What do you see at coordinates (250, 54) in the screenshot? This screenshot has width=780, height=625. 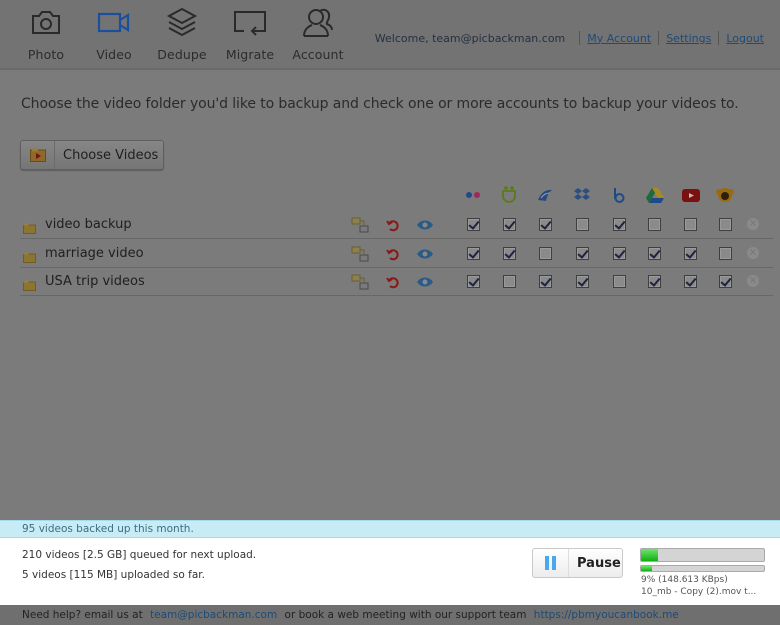 I see `nav-migrate-label: Migrate` at bounding box center [250, 54].